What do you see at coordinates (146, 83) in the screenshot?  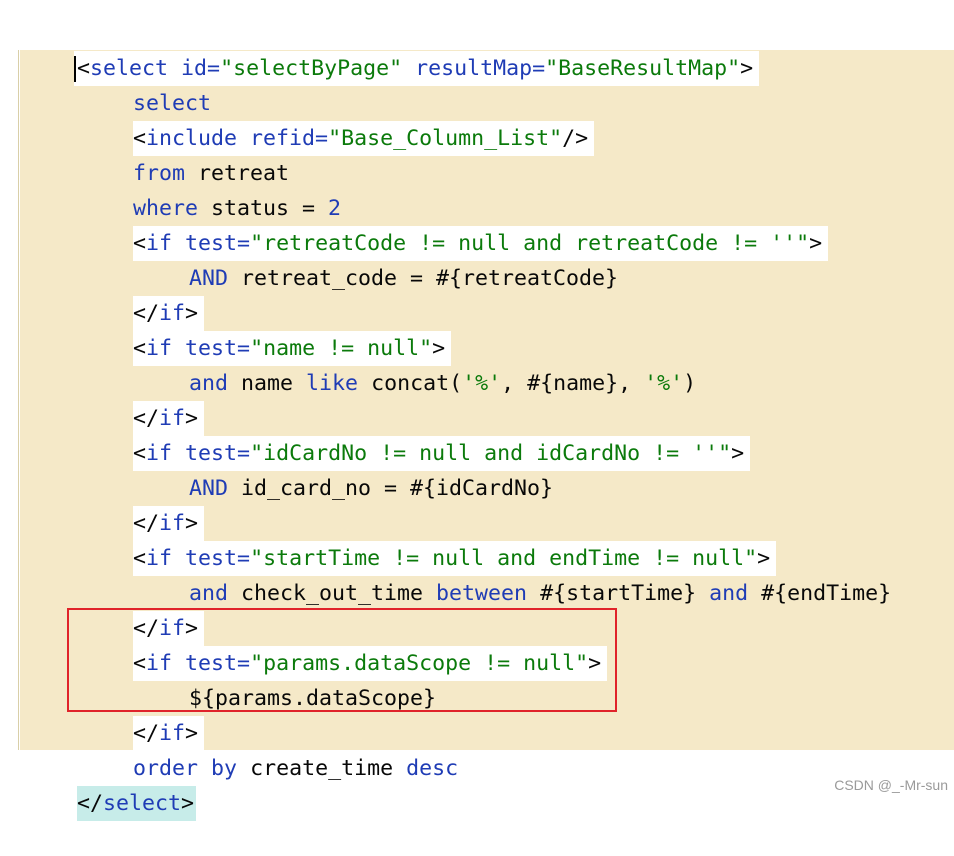 I see `code-line-2: select` at bounding box center [146, 83].